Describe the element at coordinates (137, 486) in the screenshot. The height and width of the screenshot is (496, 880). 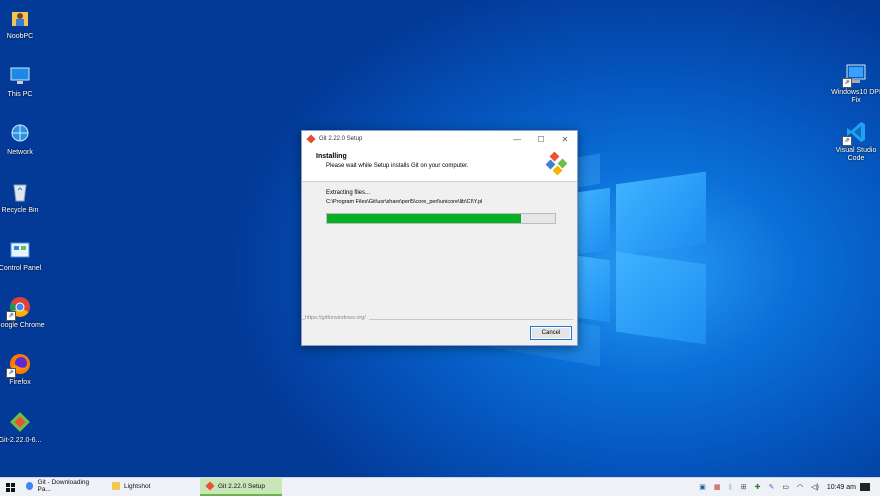
I see `taskbar-item-label: Lightshot` at that location.